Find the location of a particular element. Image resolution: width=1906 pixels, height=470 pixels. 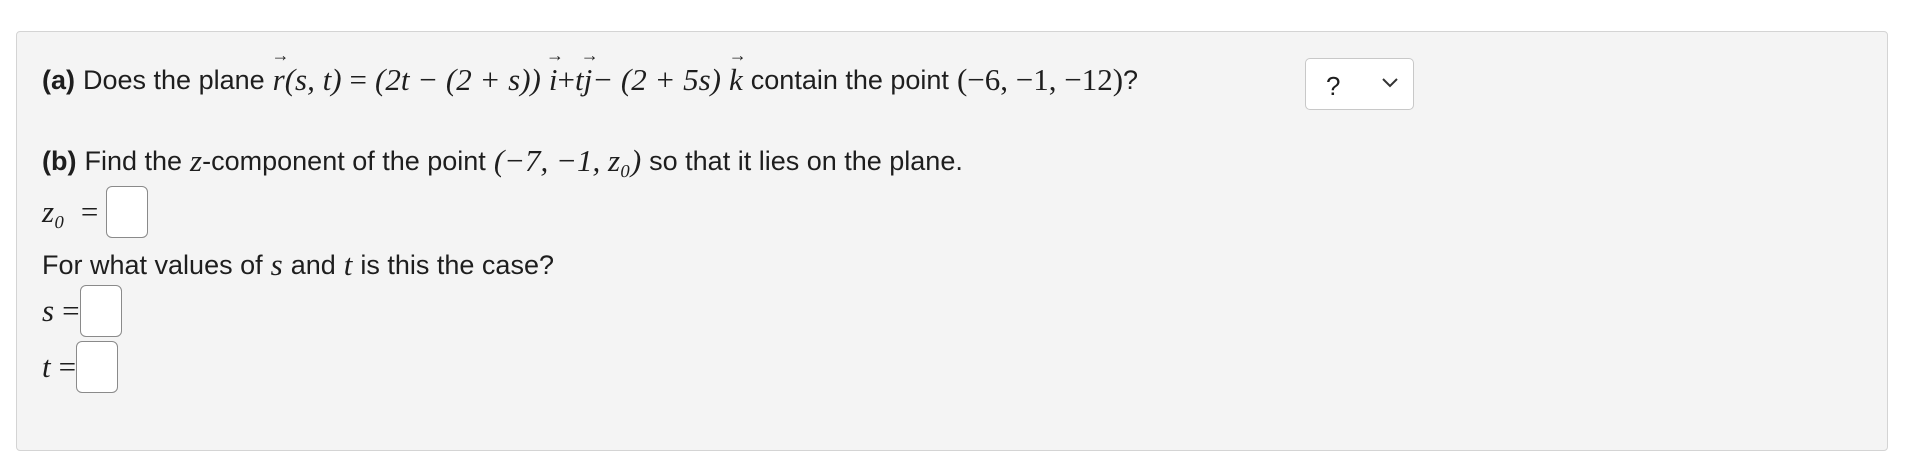

part-a-text-before: Does the plane is located at coordinates (174, 79).